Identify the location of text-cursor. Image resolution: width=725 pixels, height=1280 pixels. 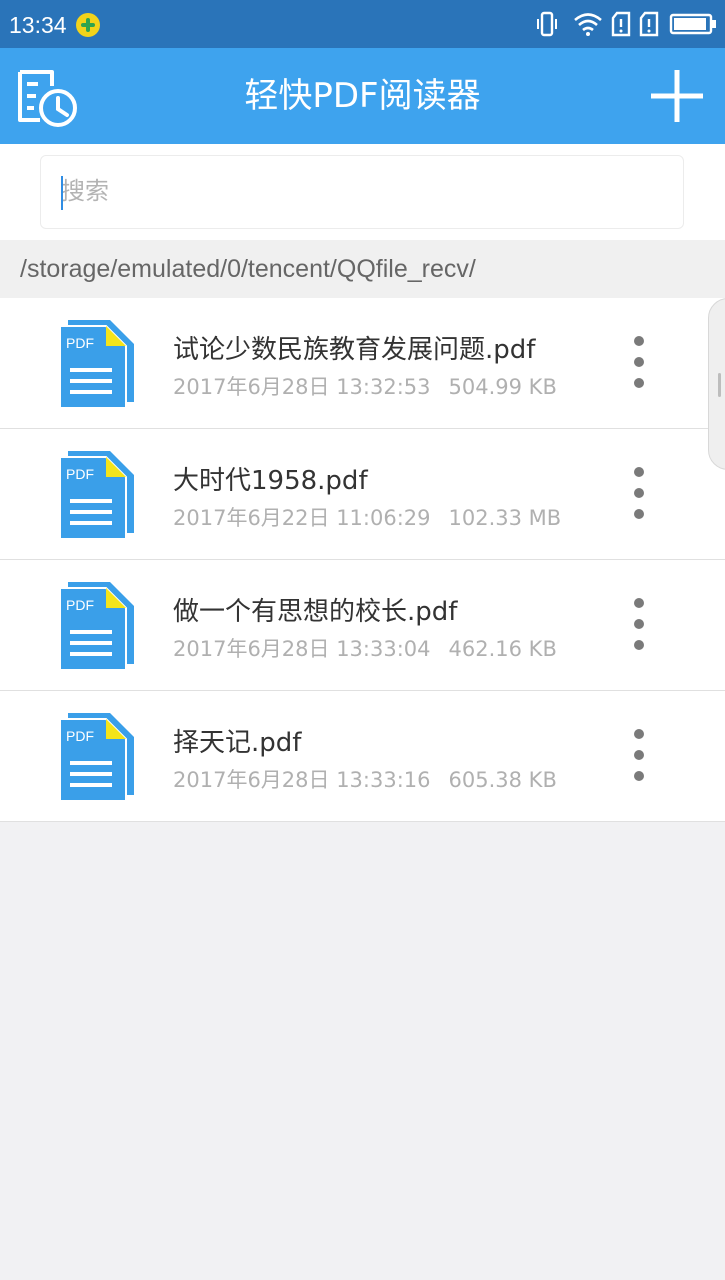
(62, 193).